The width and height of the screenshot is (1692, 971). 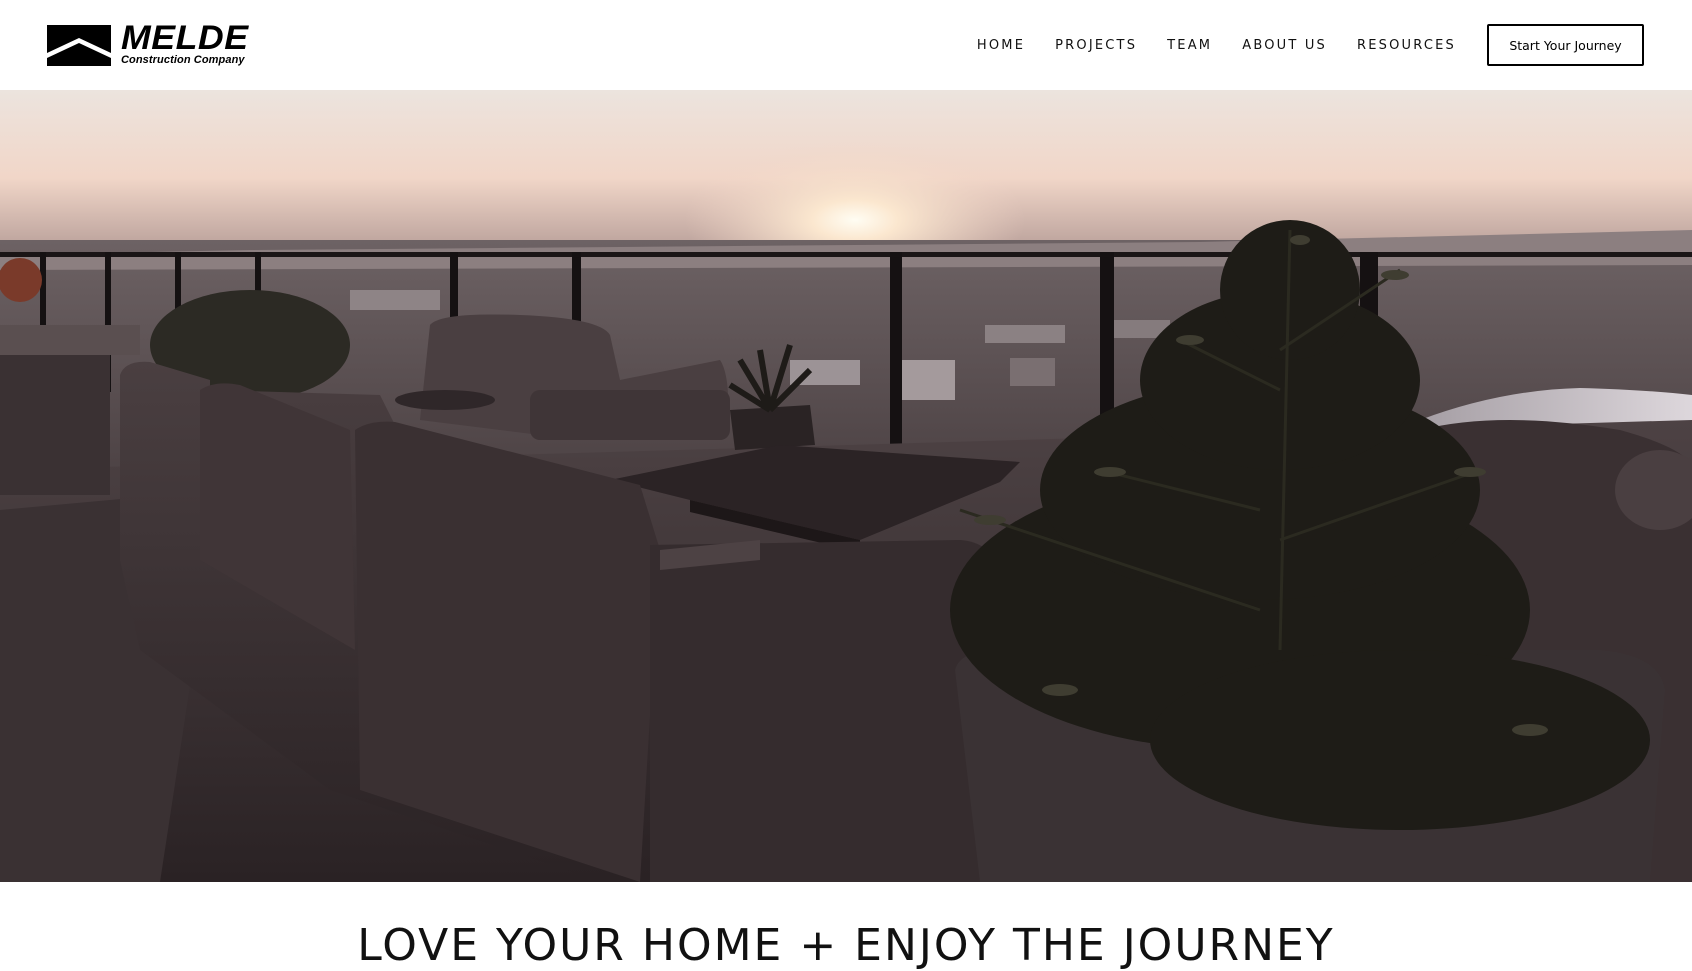 I want to click on logo-roof-icon, so click(x=79, y=45).